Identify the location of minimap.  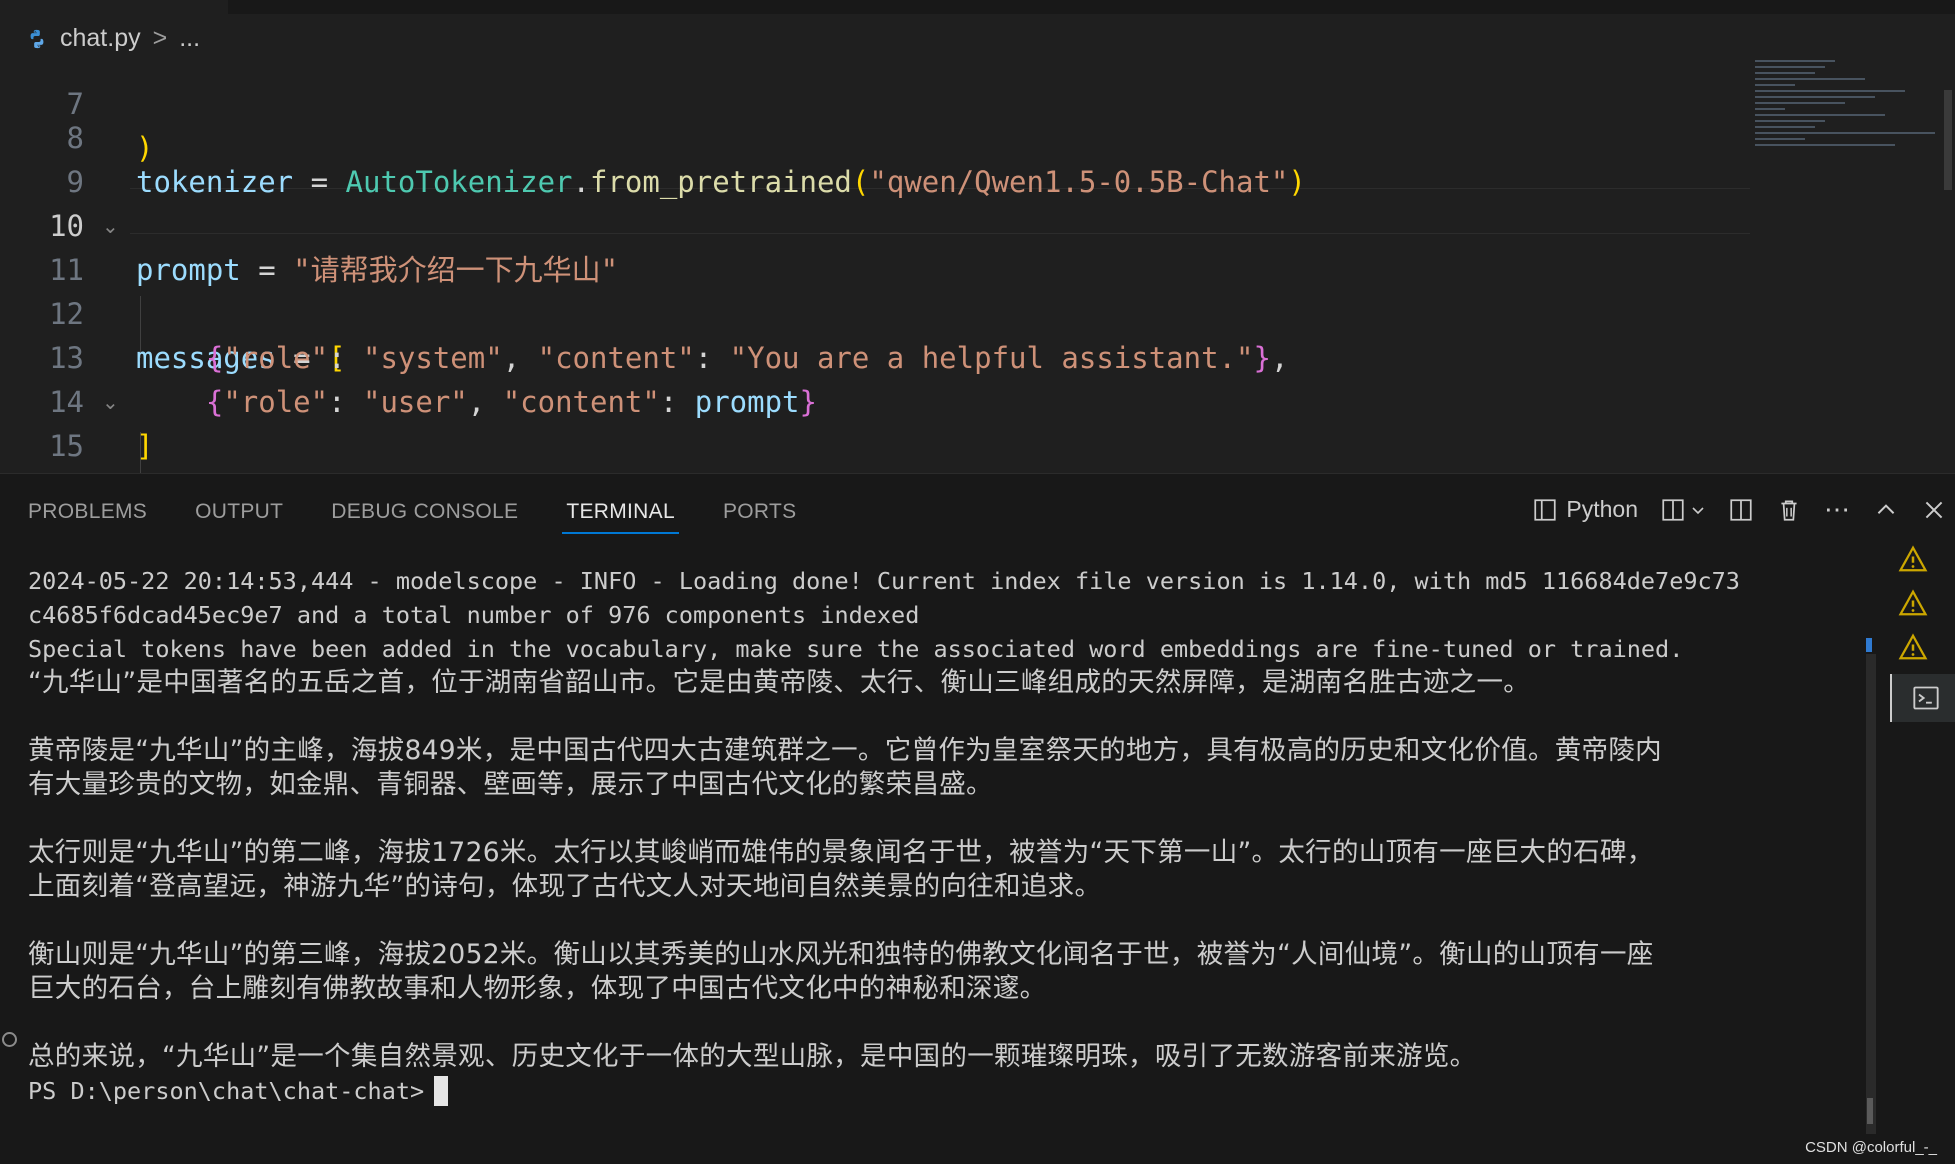
(1855, 150).